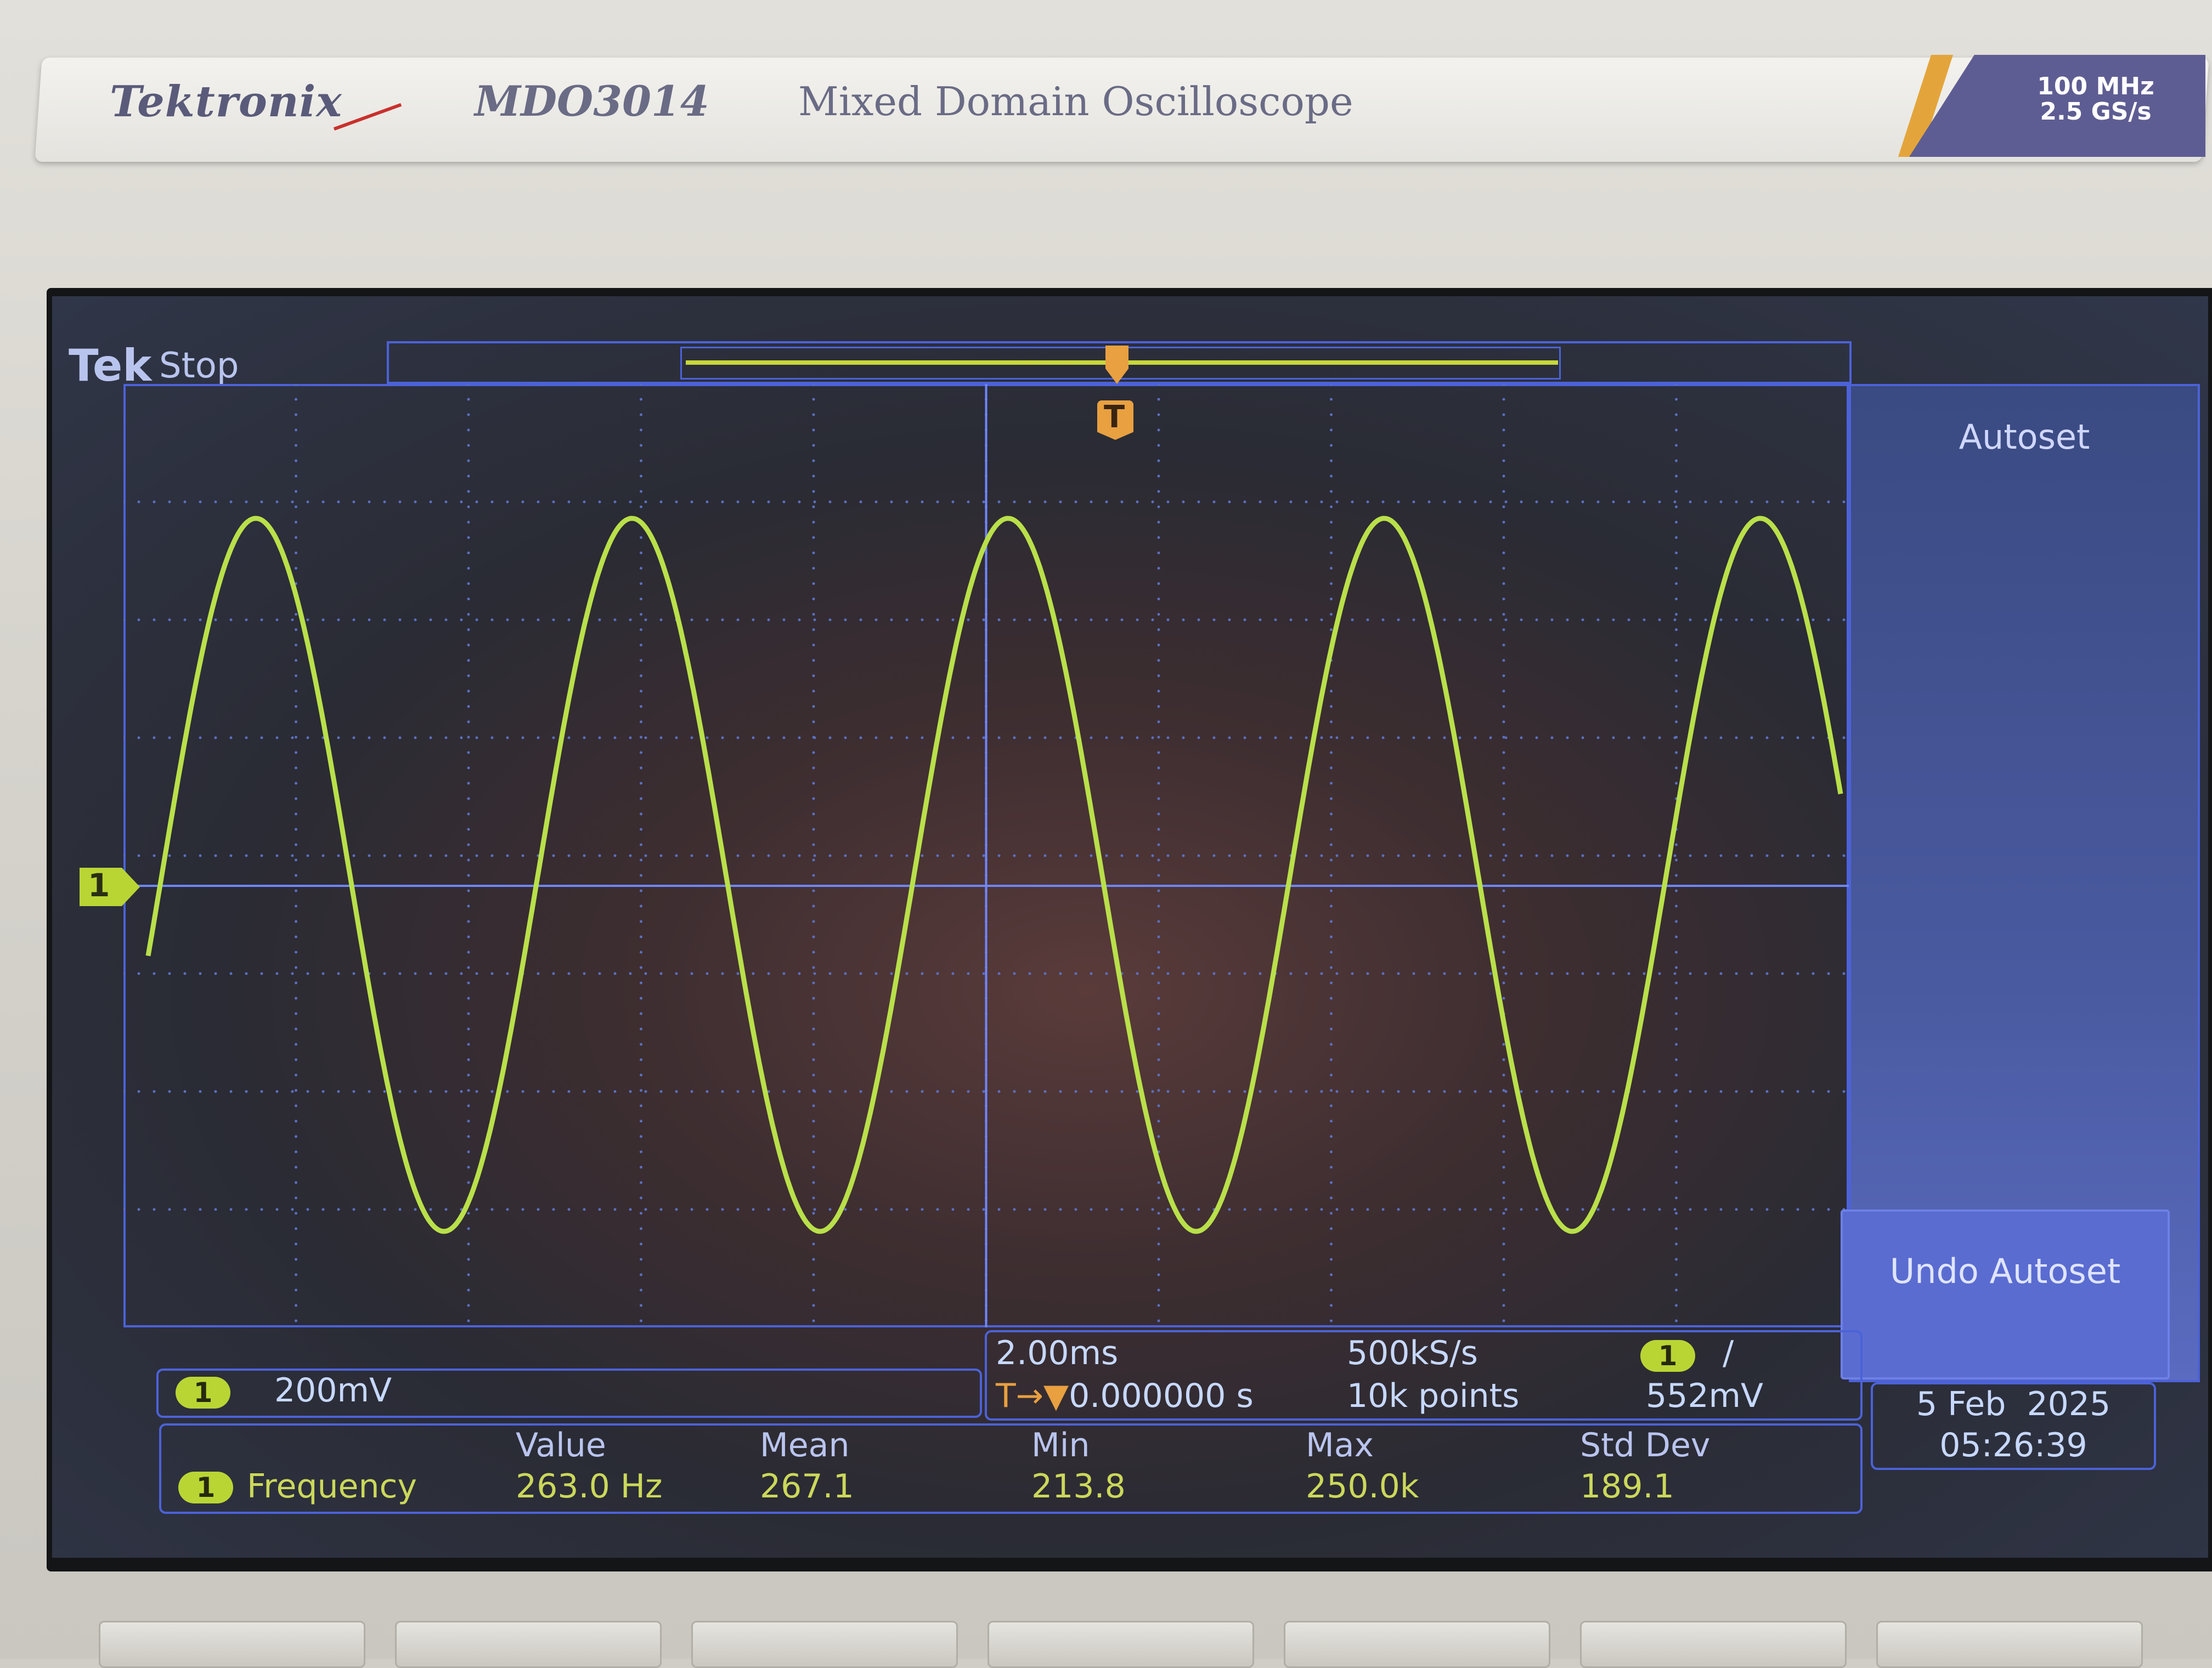 This screenshot has width=2212, height=1668. What do you see at coordinates (592, 101) in the screenshot?
I see `model-name: MDO3014` at bounding box center [592, 101].